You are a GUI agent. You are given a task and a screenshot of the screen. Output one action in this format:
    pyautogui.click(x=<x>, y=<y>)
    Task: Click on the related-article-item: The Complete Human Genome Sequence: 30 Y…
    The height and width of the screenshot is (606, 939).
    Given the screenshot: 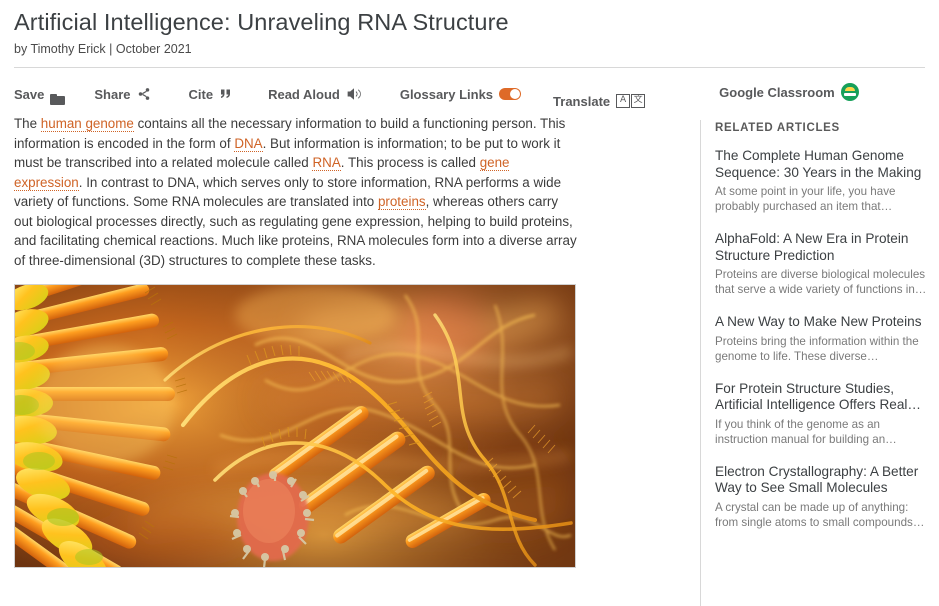 What is the action you would take?
    pyautogui.click(x=821, y=181)
    